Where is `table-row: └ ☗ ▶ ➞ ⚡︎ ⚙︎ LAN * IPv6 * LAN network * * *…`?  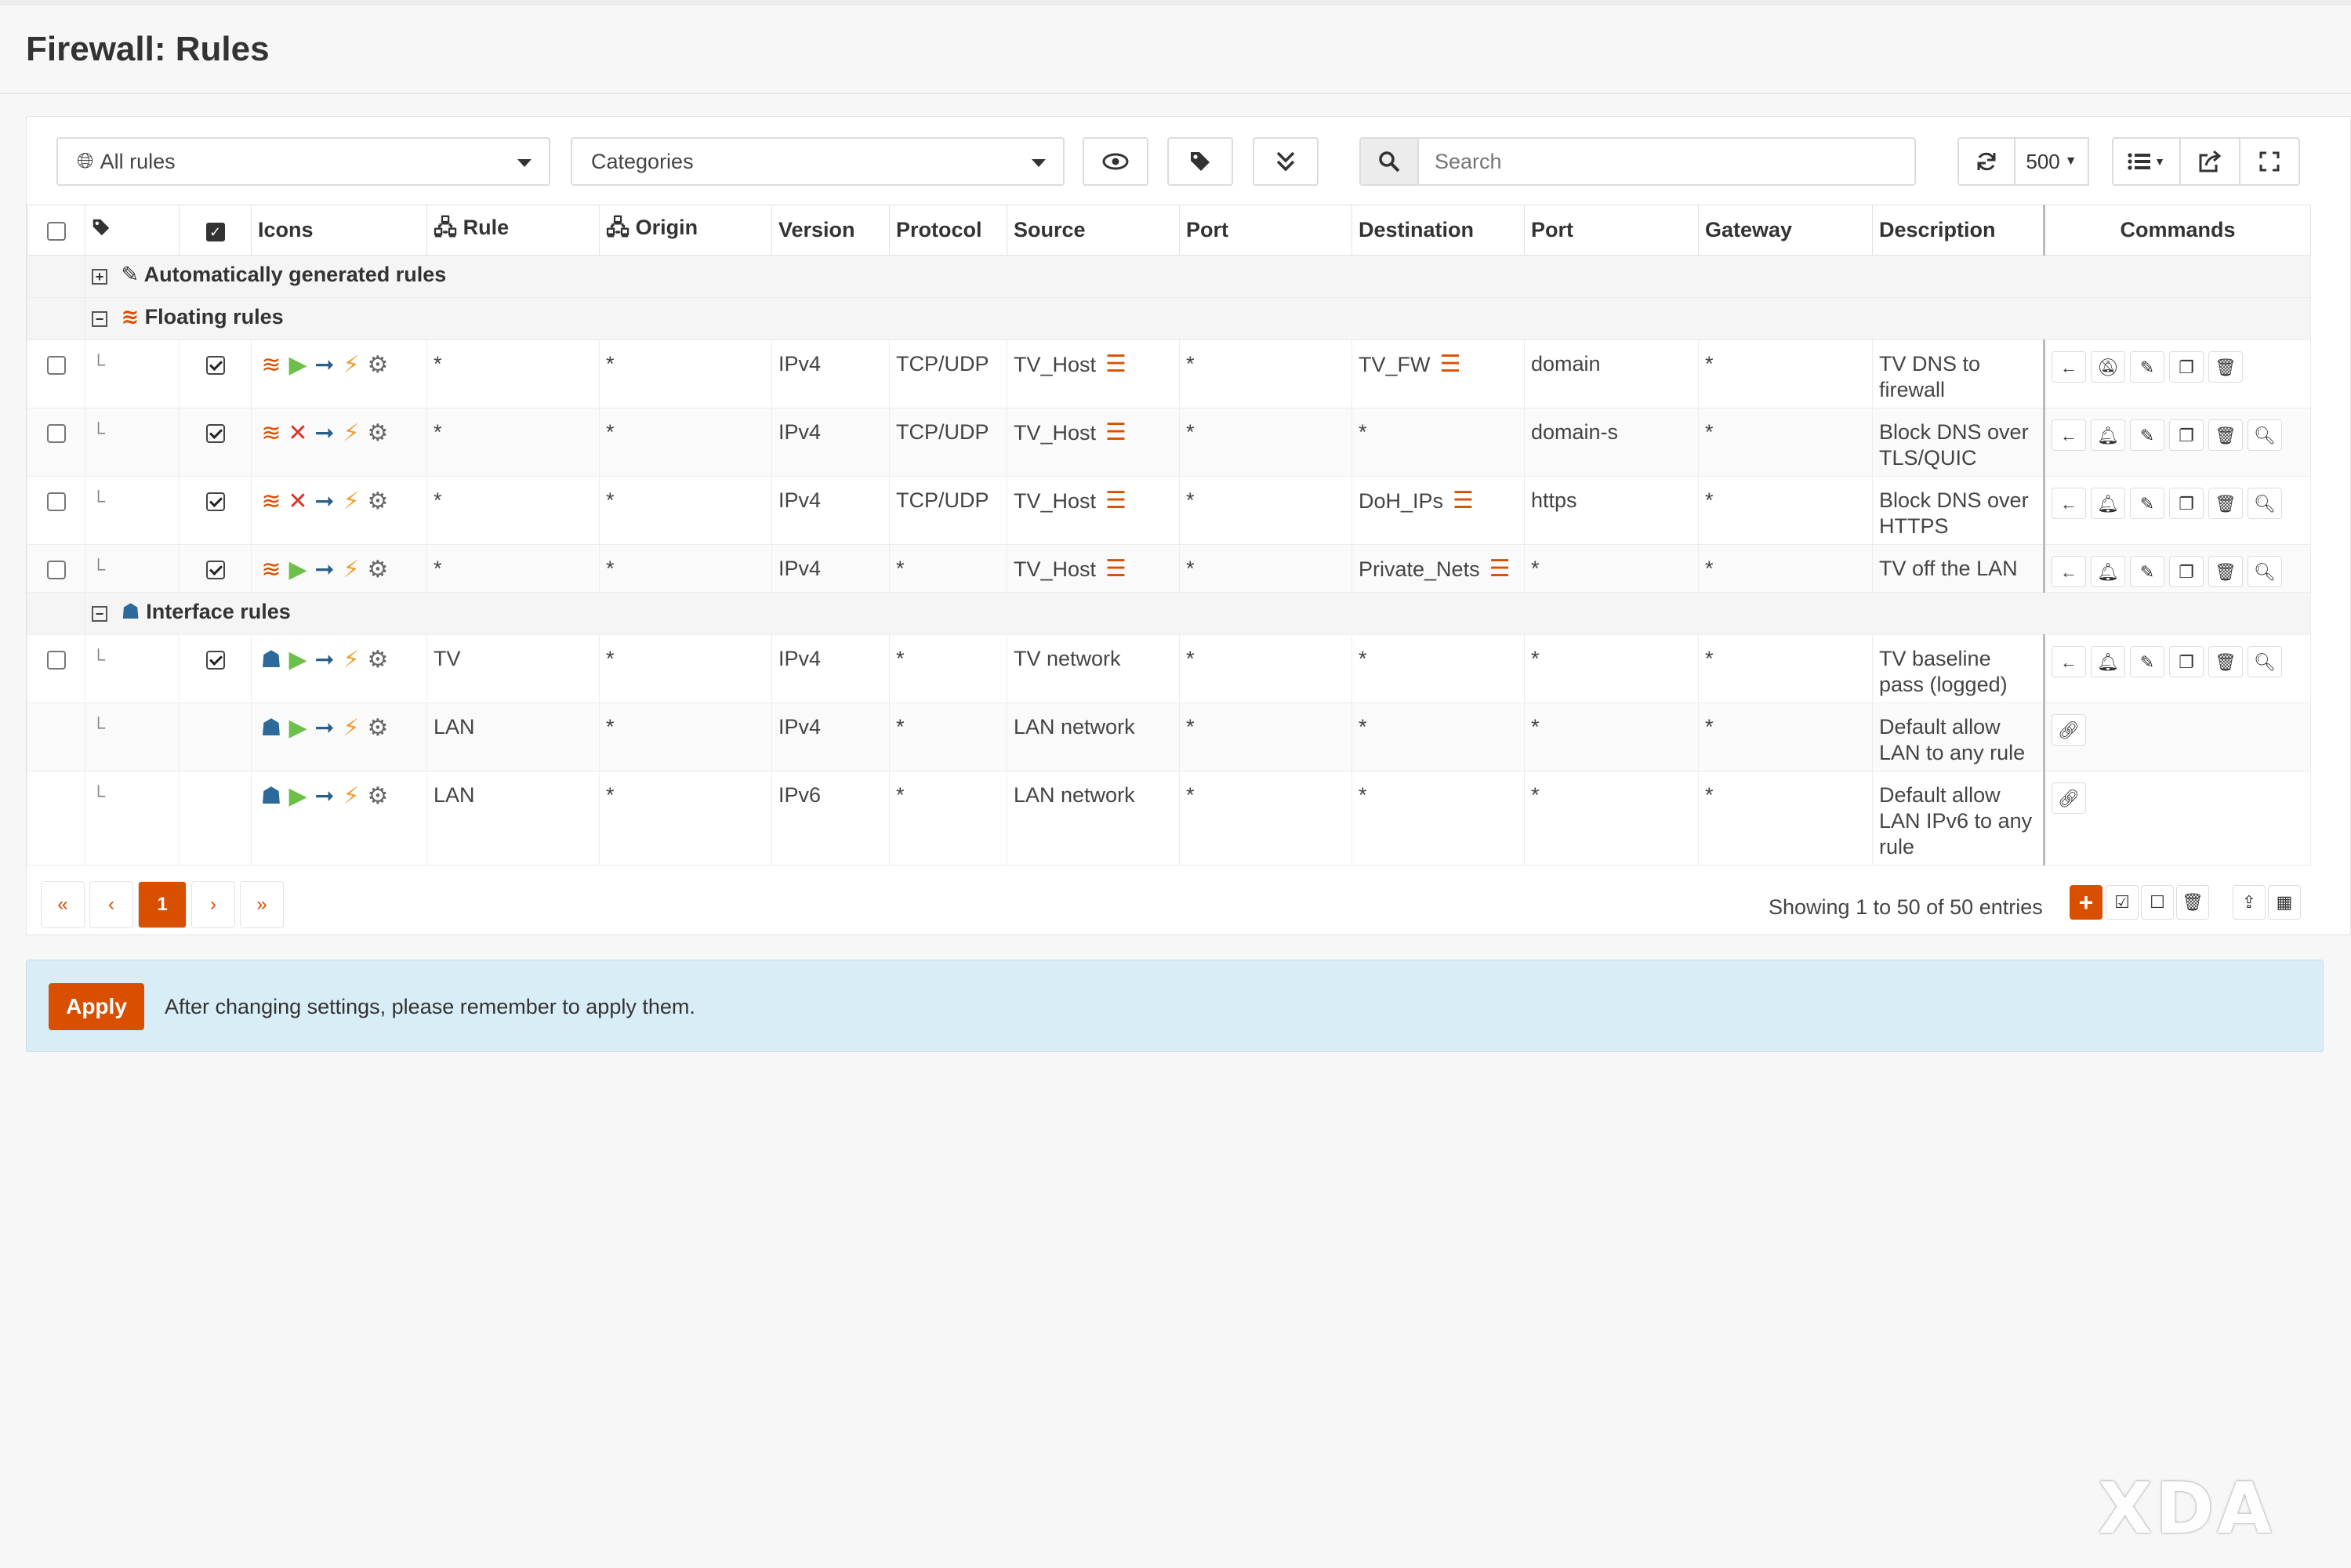
table-row: └ ☗ ▶ ➞ ⚡︎ ⚙︎ LAN * IPv6 * LAN network * * *… is located at coordinates (1169, 819).